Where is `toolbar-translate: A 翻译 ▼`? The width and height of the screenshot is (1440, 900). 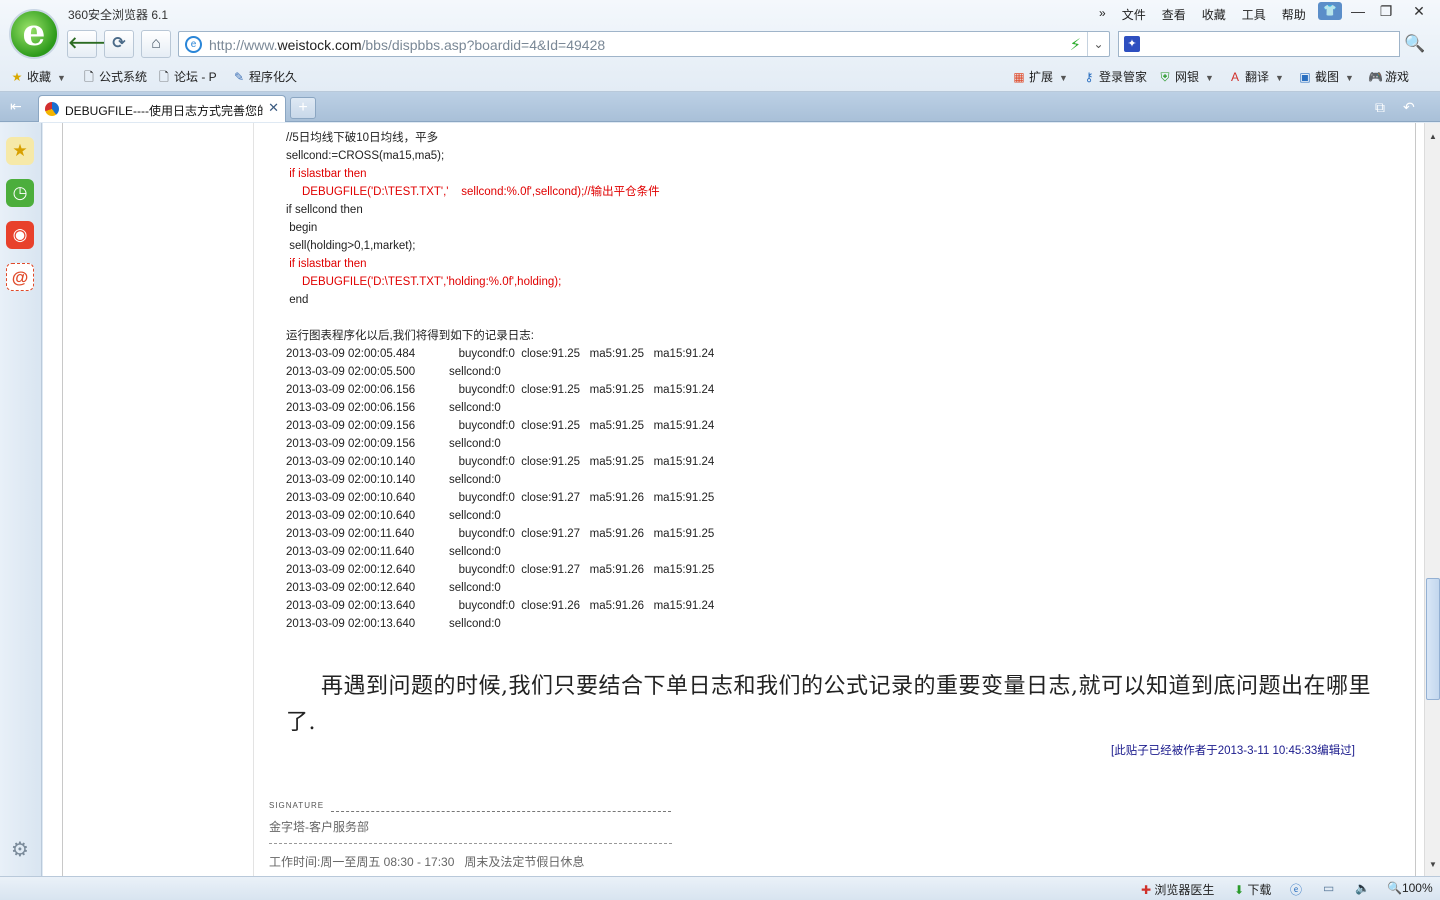
toolbar-translate: A 翻译 ▼ is located at coordinates (1256, 76).